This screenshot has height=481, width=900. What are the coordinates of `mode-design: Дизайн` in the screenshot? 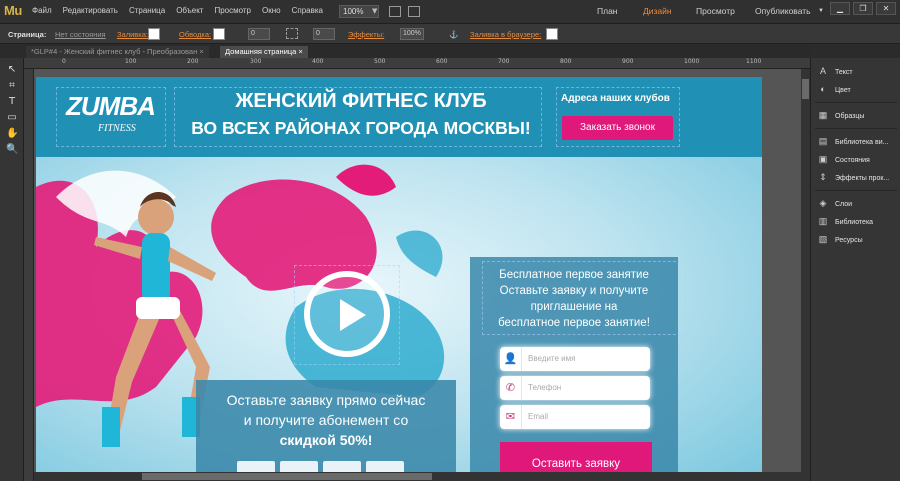 It's located at (657, 11).